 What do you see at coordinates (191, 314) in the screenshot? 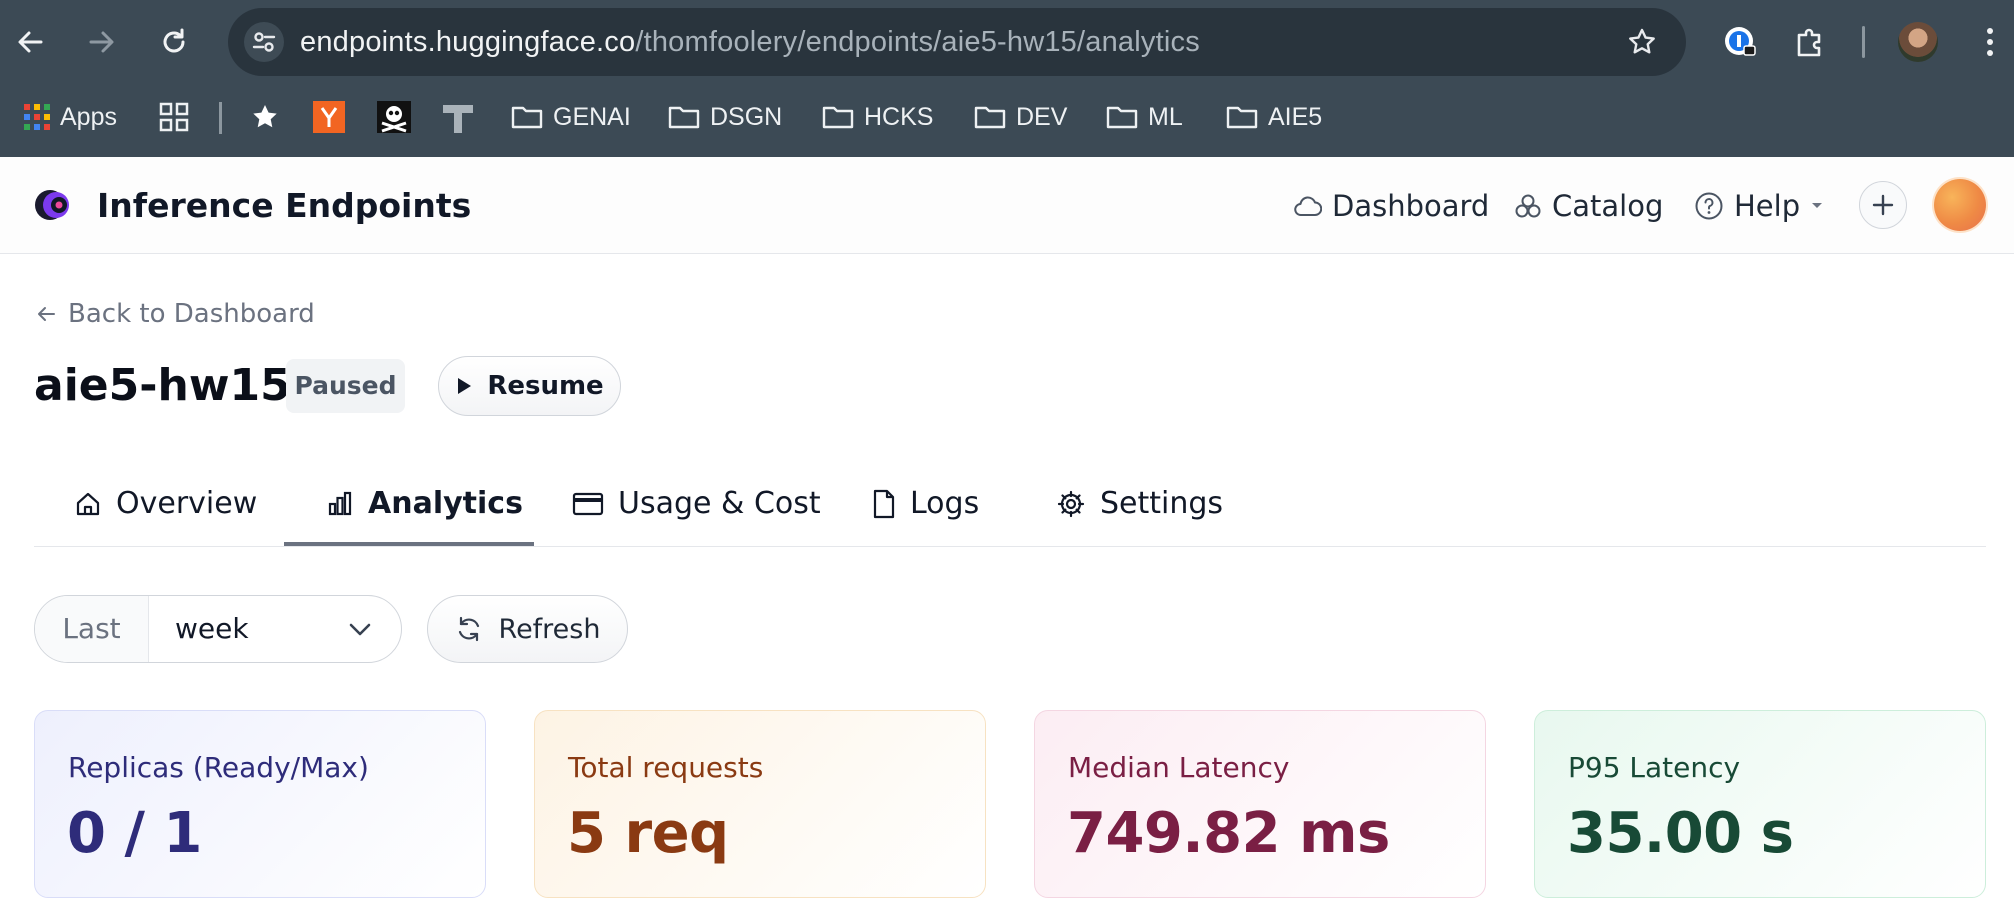
I see `back-link-label: Back to Dashboard` at bounding box center [191, 314].